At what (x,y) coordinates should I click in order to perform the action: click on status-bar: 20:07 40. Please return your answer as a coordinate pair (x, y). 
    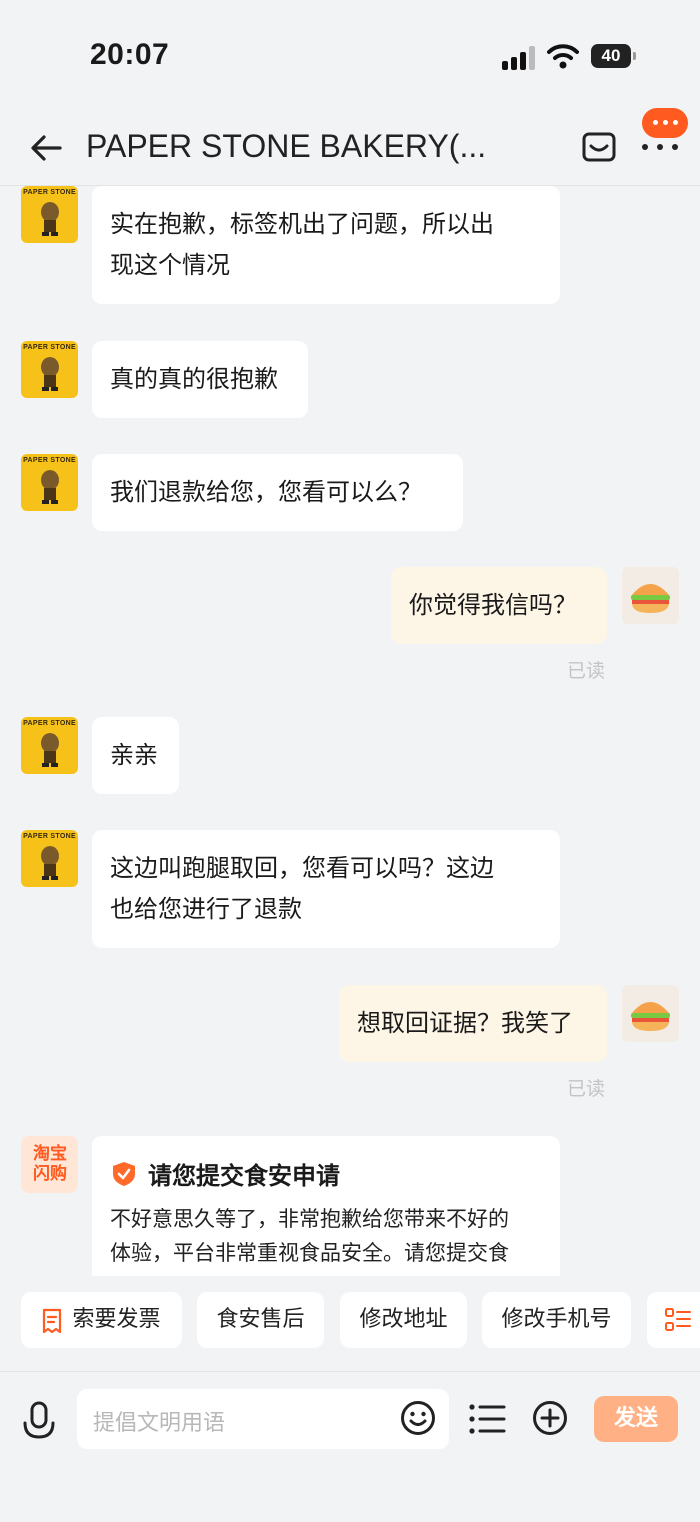
    Looking at the image, I should click on (350, 55).